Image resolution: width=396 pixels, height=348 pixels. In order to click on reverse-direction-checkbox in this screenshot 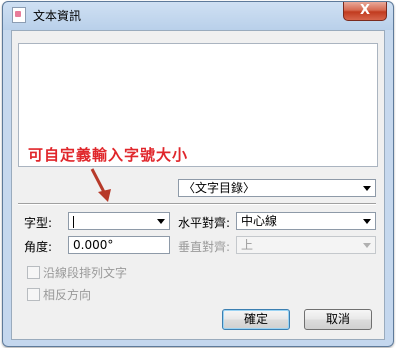, I will do `click(33, 294)`.